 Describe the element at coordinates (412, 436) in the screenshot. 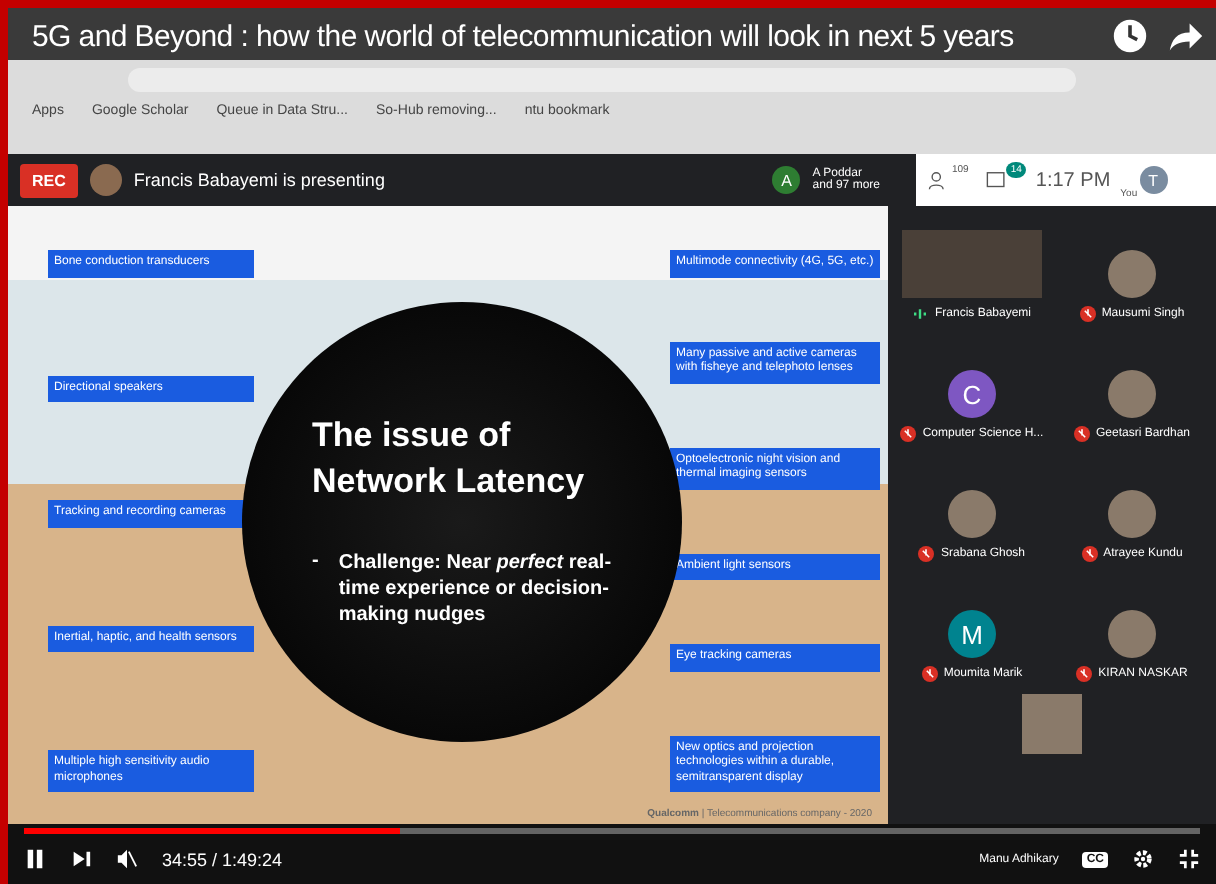

I see `slide-title: The issue of` at that location.